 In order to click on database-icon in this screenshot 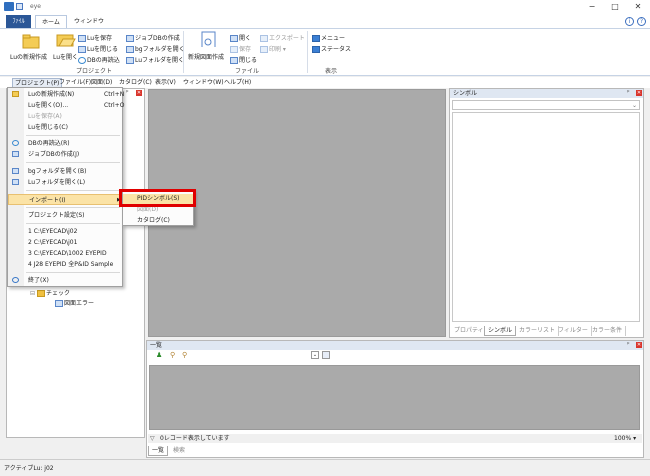, I will do `click(15, 154)`.